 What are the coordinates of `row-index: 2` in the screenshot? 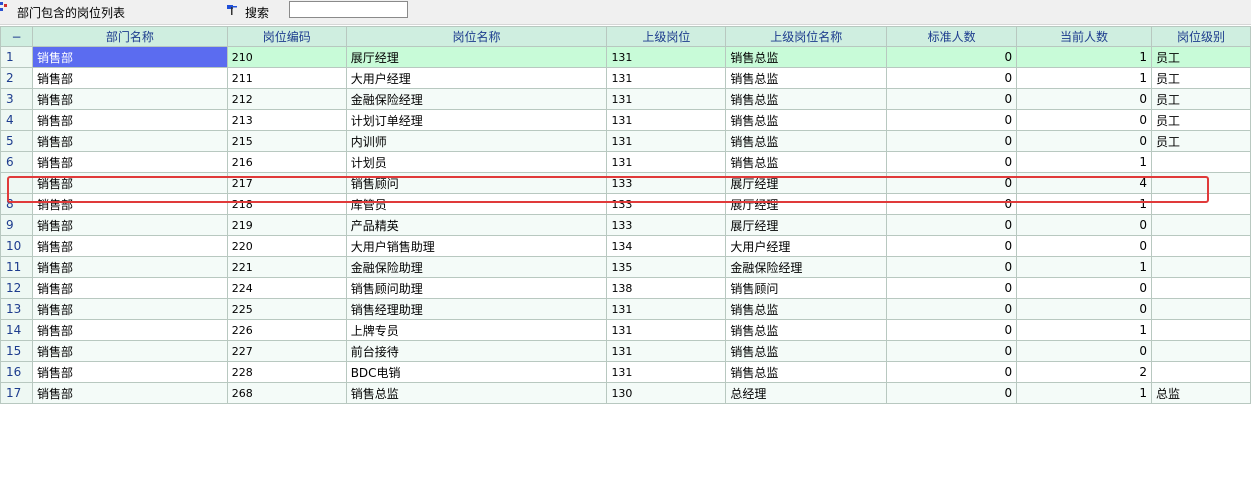 It's located at (16, 78).